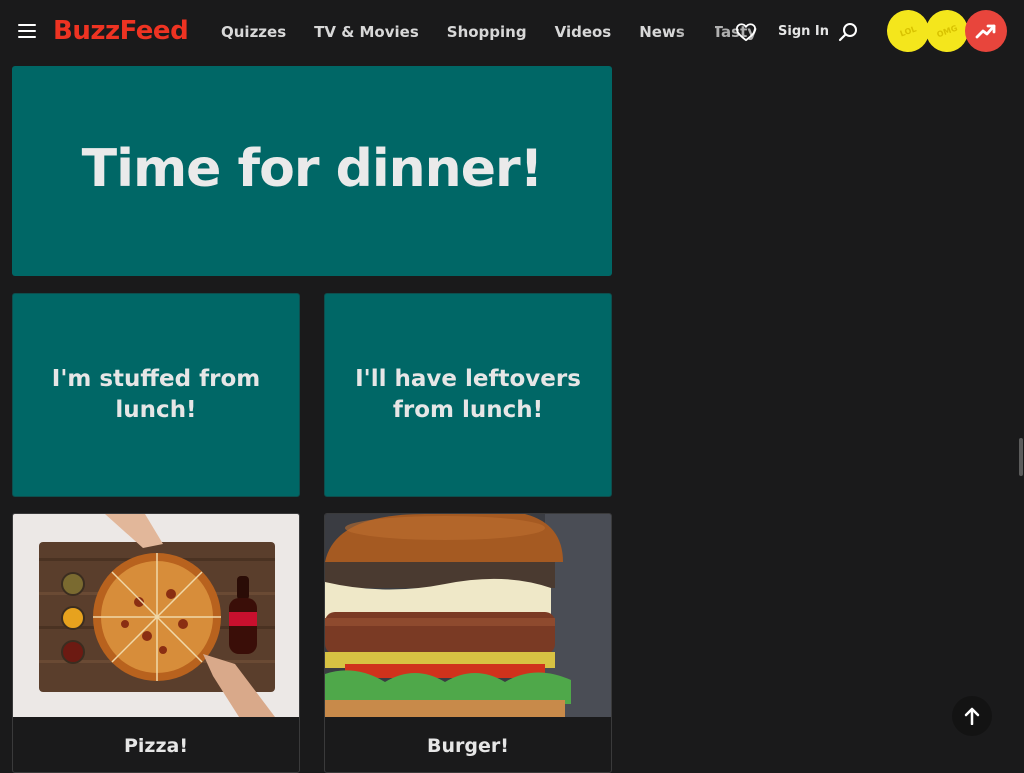  Describe the element at coordinates (1021, 457) in the screenshot. I see `scrollbar-thumb` at that location.